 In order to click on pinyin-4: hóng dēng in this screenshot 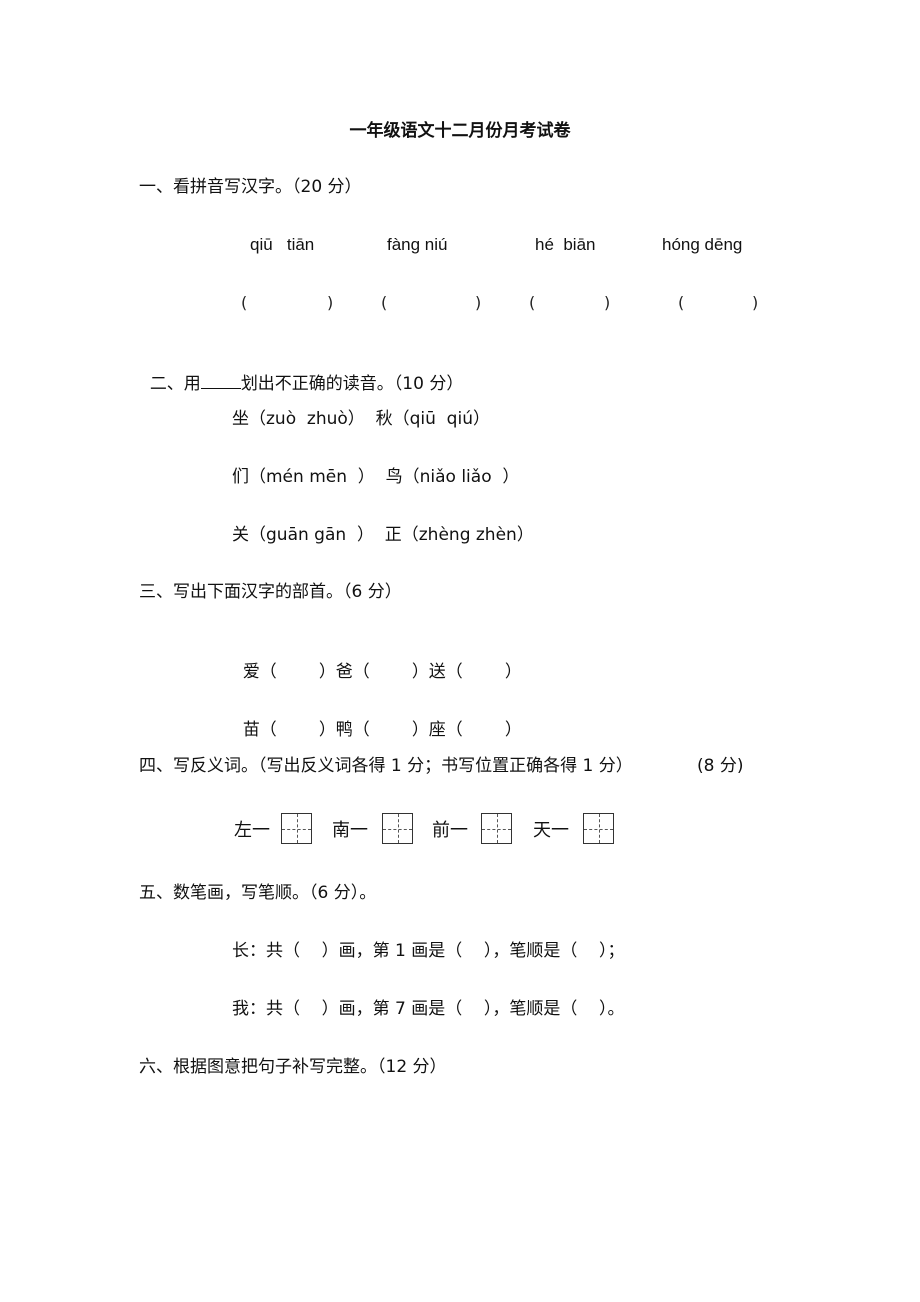, I will do `click(702, 244)`.